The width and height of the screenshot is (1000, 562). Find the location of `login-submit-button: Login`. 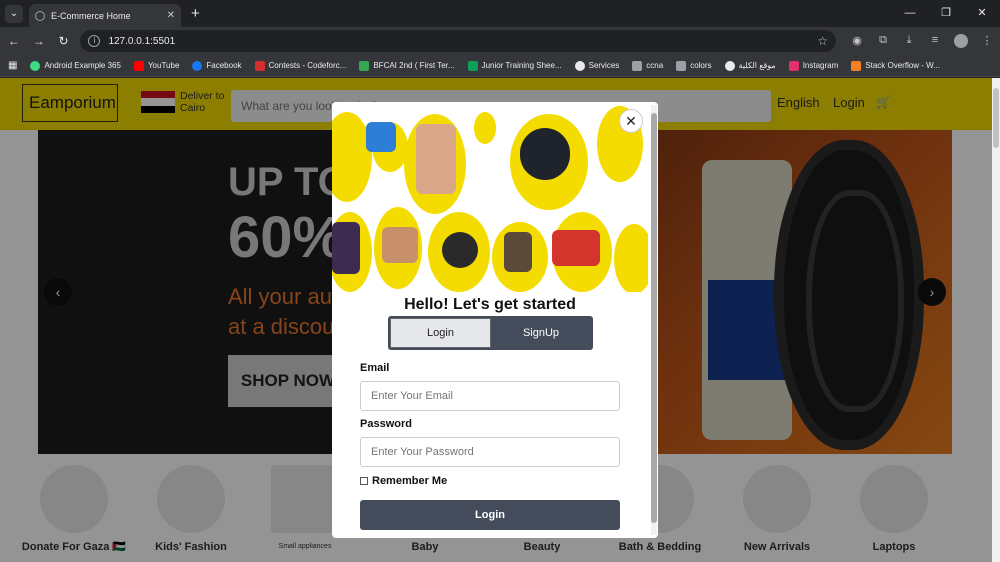

login-submit-button: Login is located at coordinates (490, 515).